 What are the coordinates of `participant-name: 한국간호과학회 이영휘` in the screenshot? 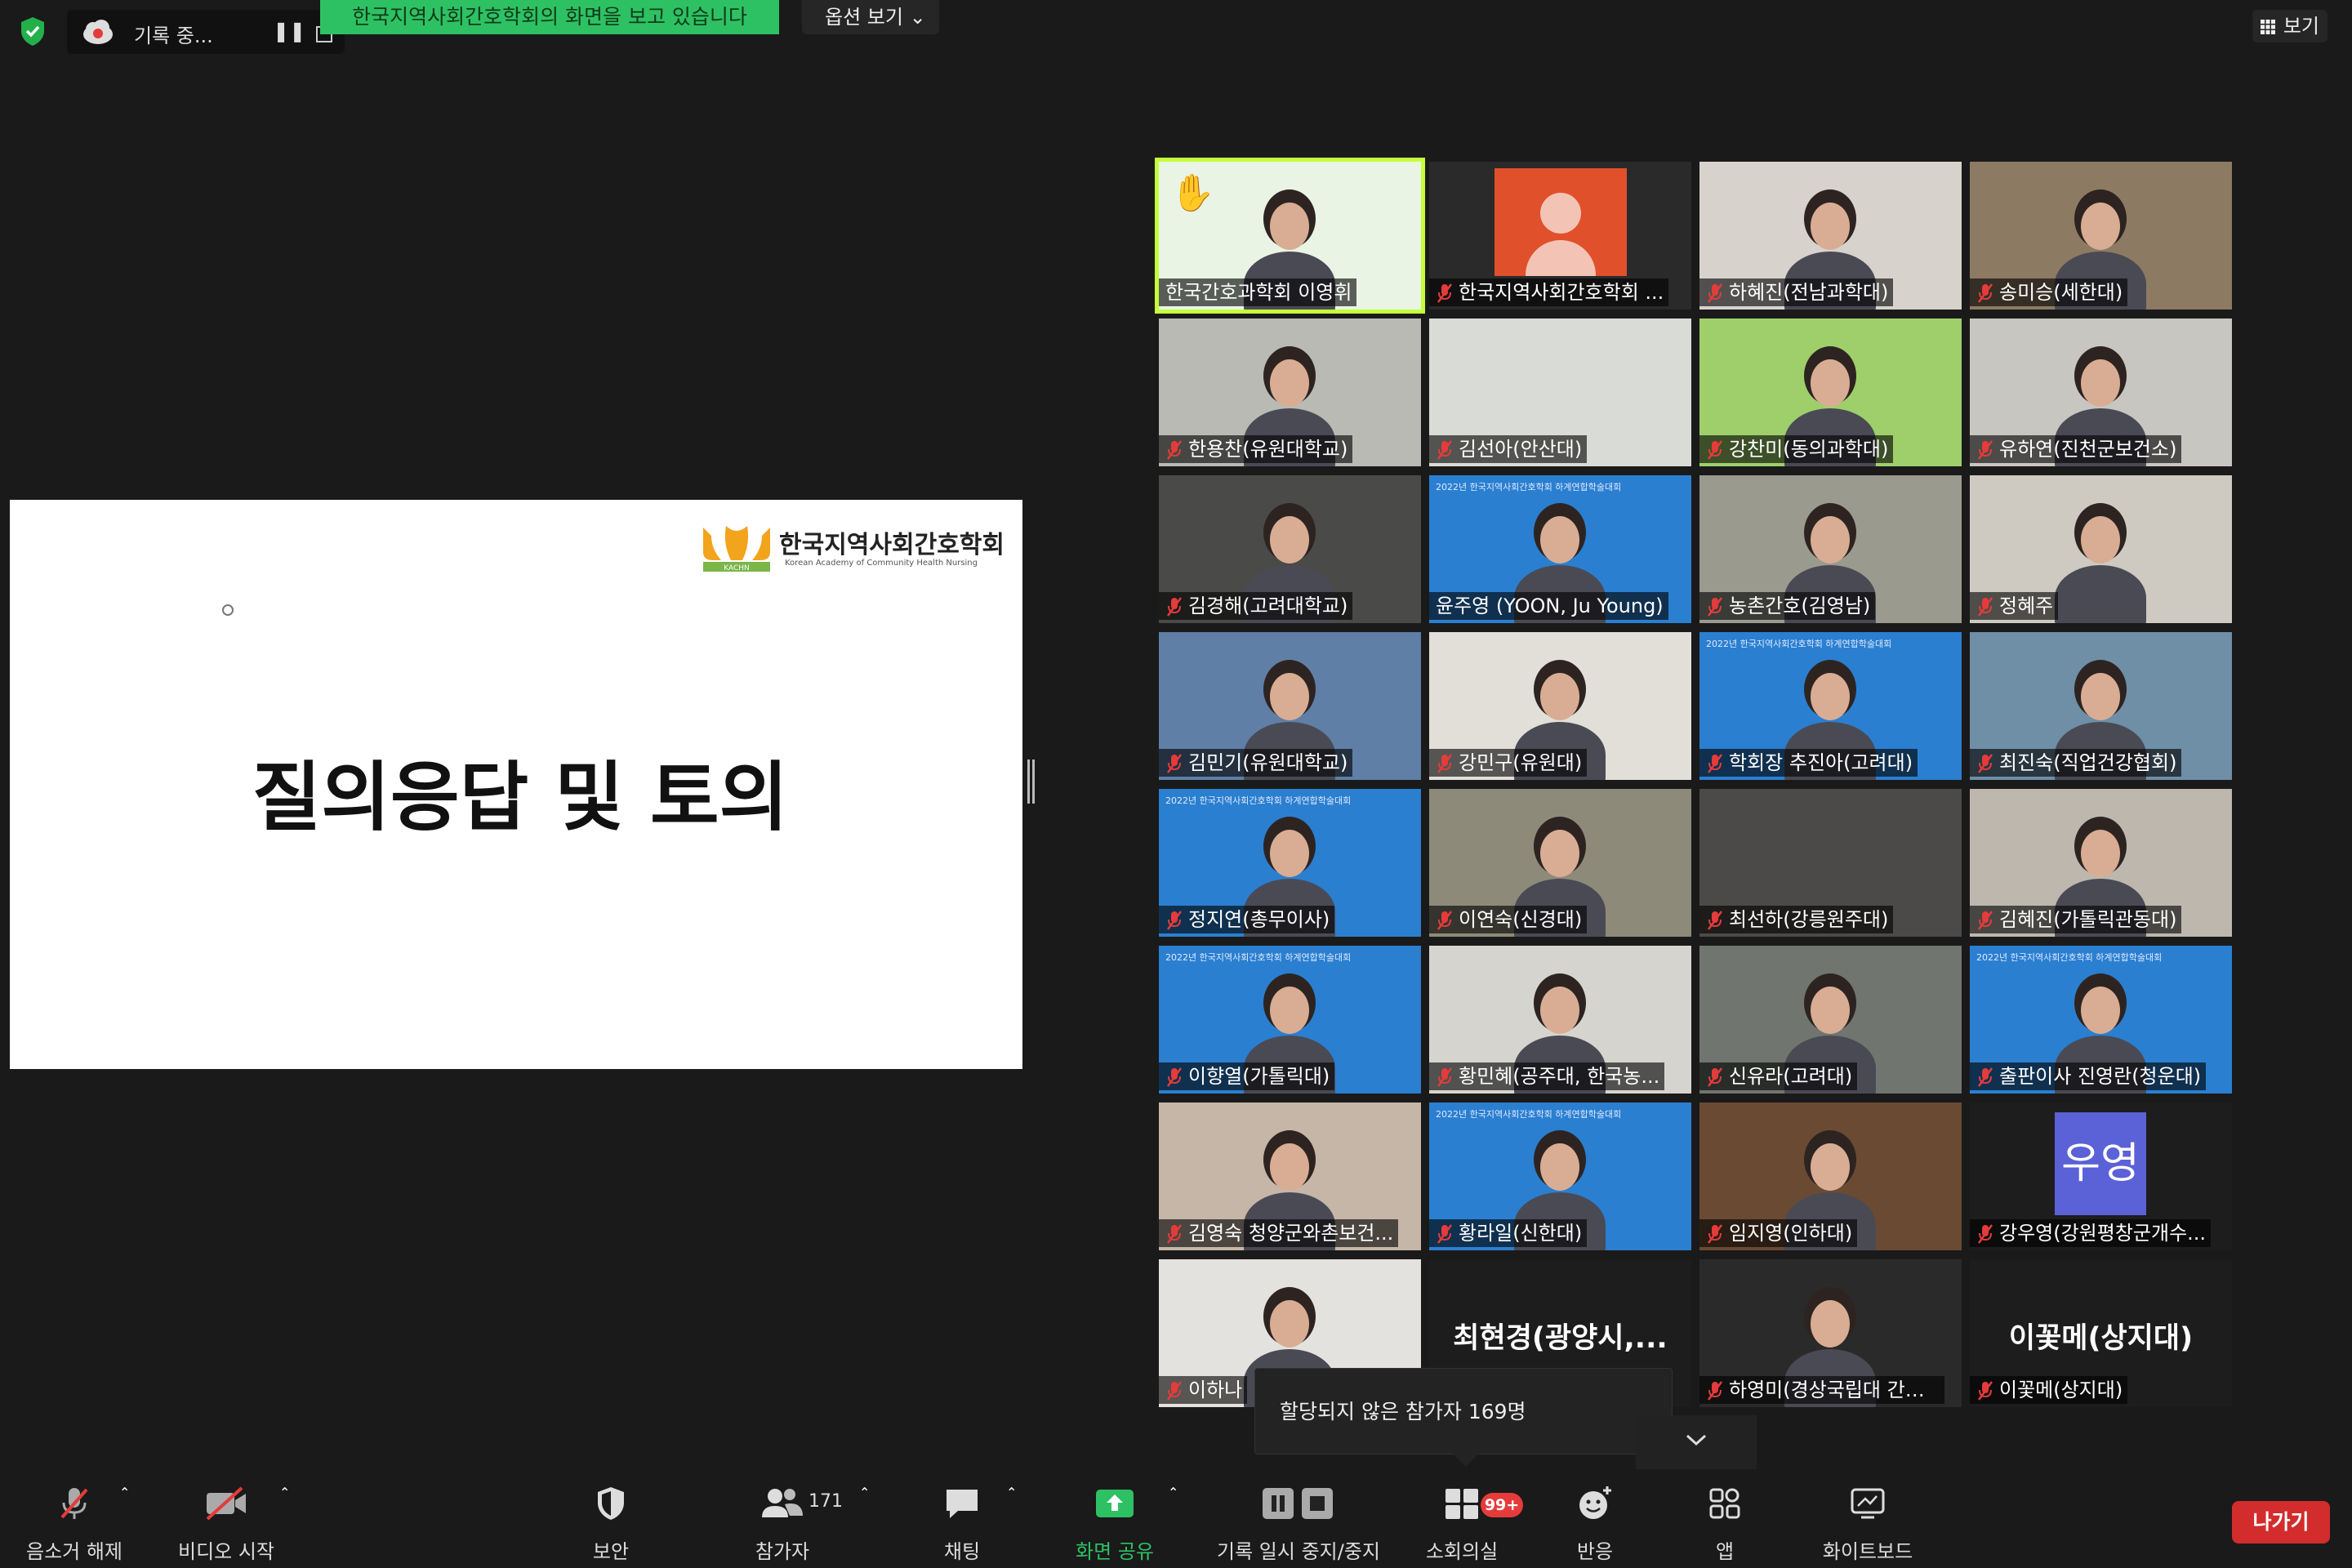 It's located at (1258, 292).